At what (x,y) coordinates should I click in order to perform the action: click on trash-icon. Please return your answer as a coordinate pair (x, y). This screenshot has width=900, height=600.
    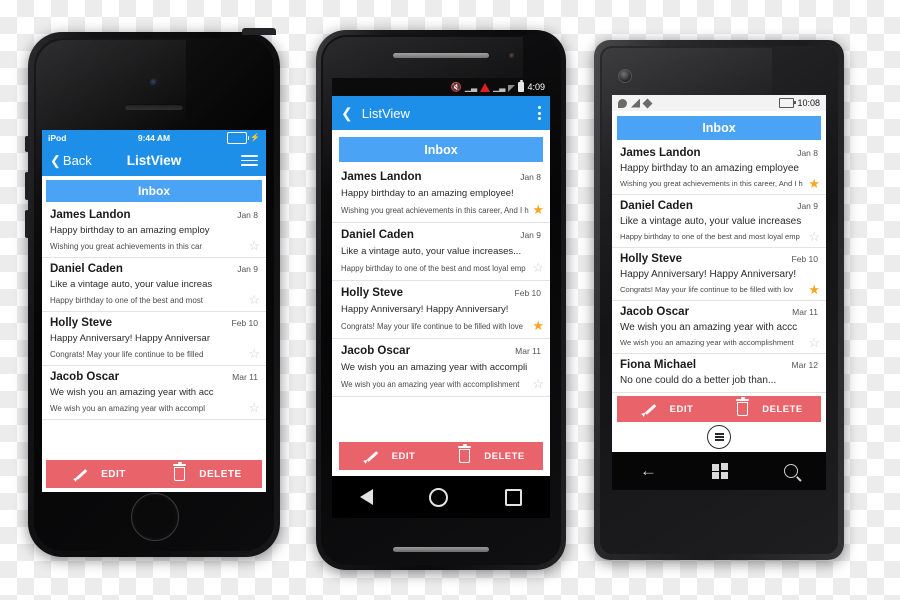
    Looking at the image, I should click on (742, 406).